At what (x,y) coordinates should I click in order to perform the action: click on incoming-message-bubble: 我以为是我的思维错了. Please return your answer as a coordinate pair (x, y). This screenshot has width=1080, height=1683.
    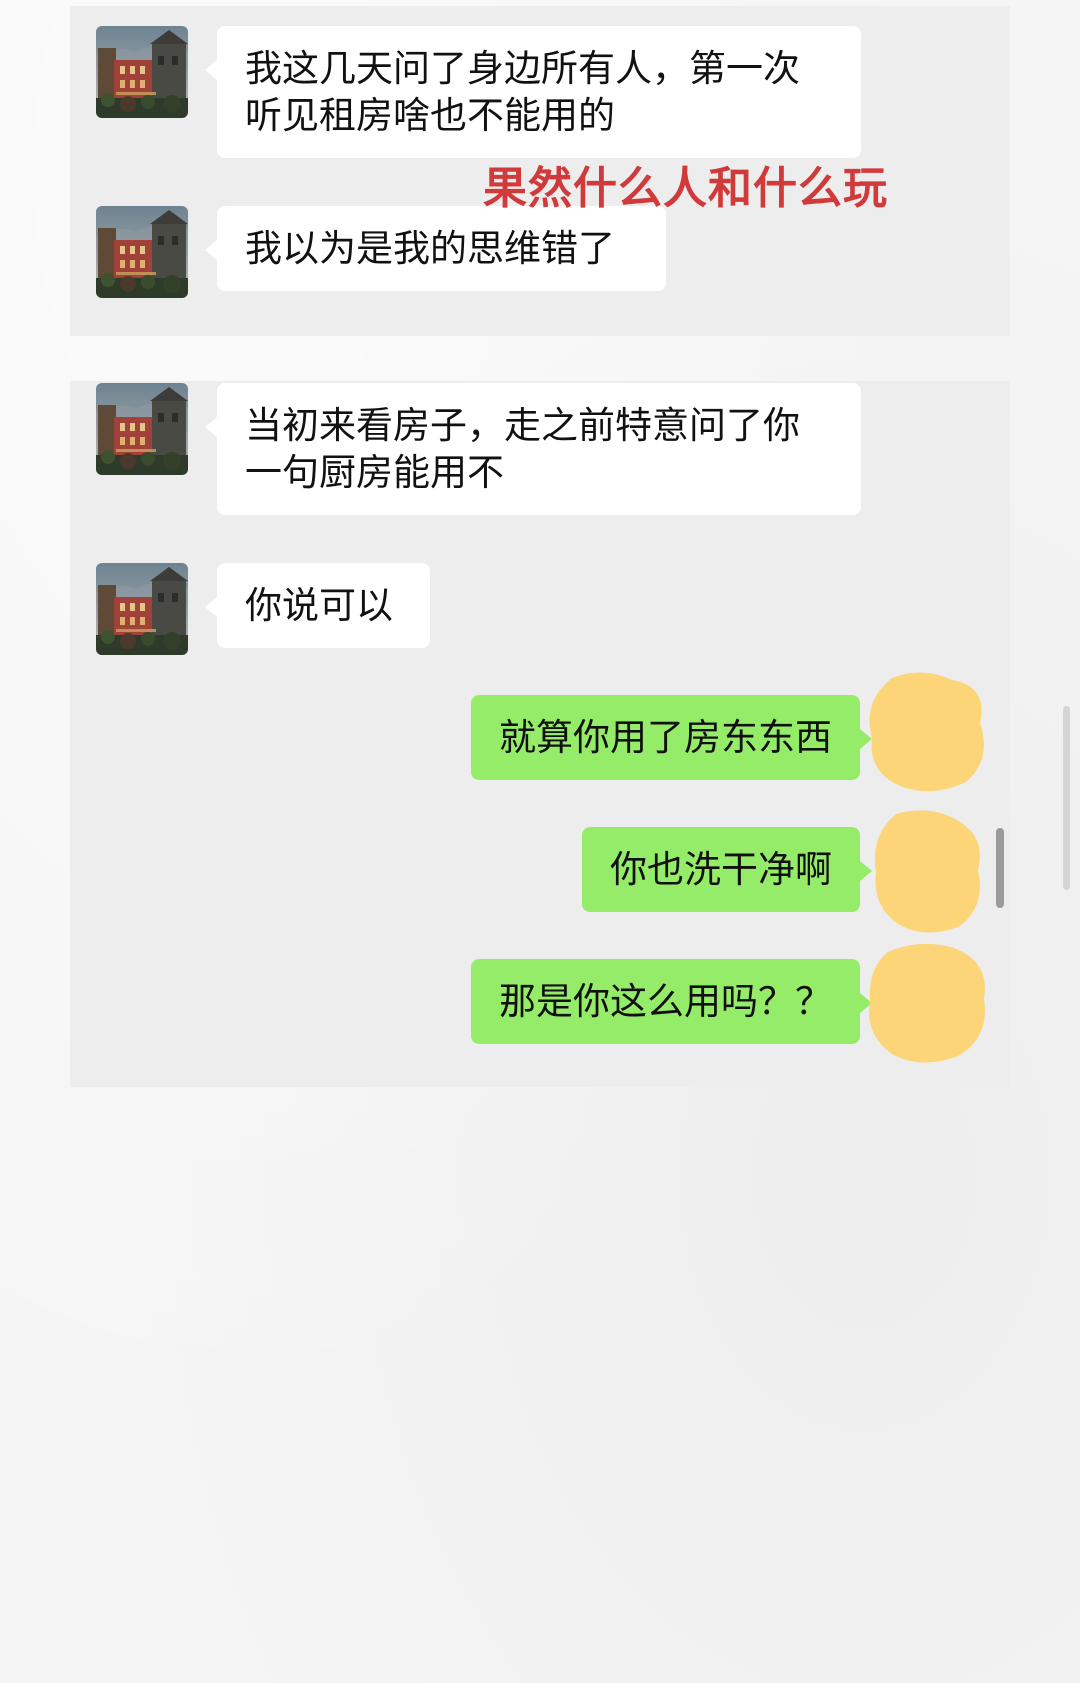
    Looking at the image, I should click on (435, 248).